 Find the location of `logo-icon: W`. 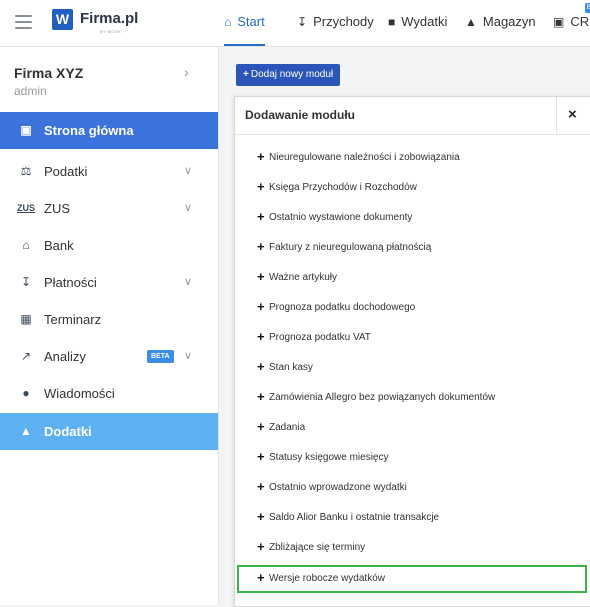

logo-icon: W is located at coordinates (62, 19).